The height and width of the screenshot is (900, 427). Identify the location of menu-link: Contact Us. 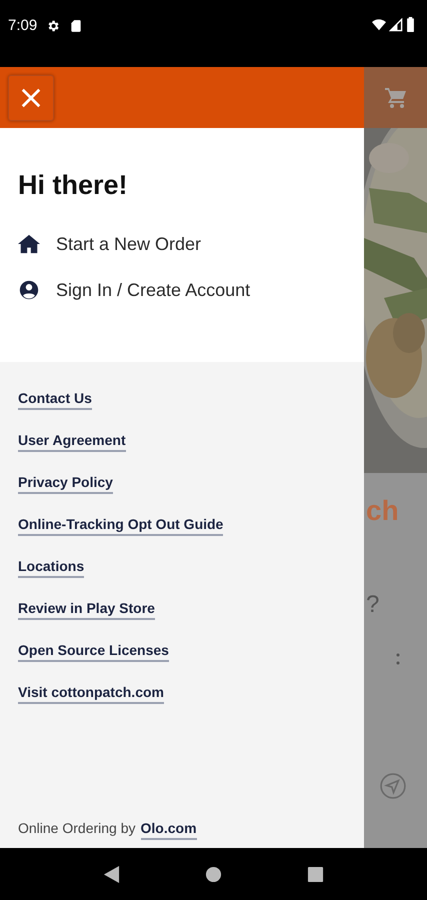
(55, 400).